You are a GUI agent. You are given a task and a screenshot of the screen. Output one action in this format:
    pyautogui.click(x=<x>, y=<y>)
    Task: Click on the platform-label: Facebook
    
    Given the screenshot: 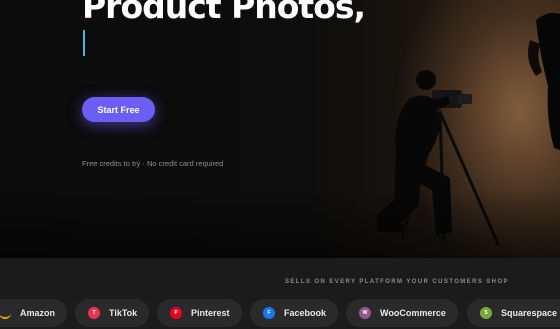 What is the action you would take?
    pyautogui.click(x=305, y=313)
    